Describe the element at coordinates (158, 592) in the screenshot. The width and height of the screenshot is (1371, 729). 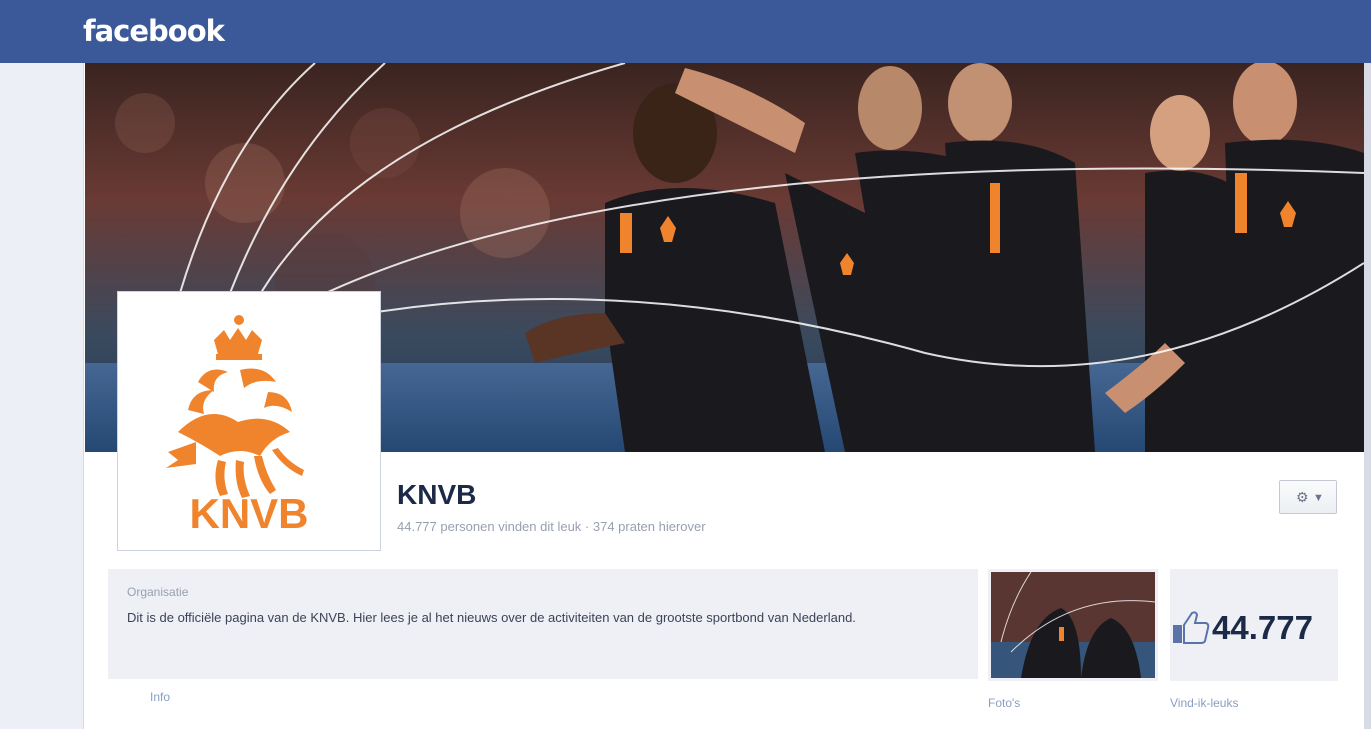
I see `page-category: Organisatie` at that location.